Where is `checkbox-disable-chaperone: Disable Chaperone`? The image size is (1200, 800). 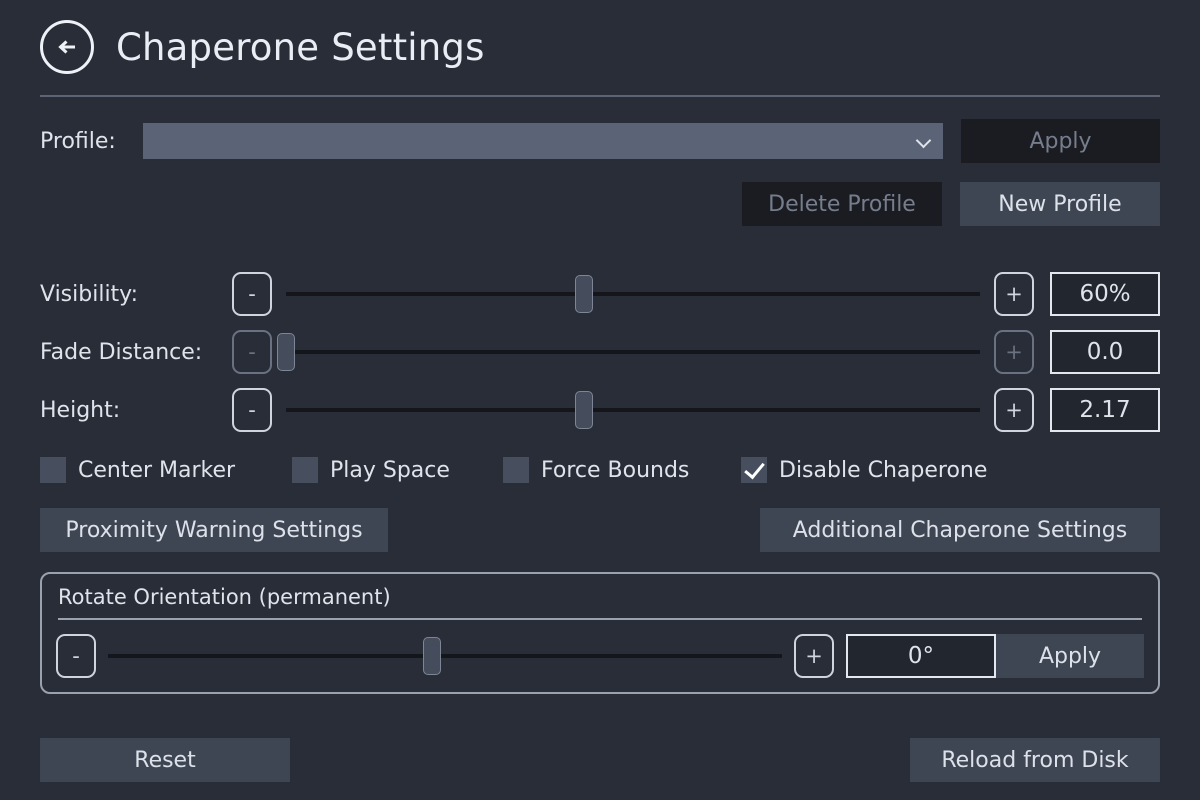 checkbox-disable-chaperone: Disable Chaperone is located at coordinates (864, 470).